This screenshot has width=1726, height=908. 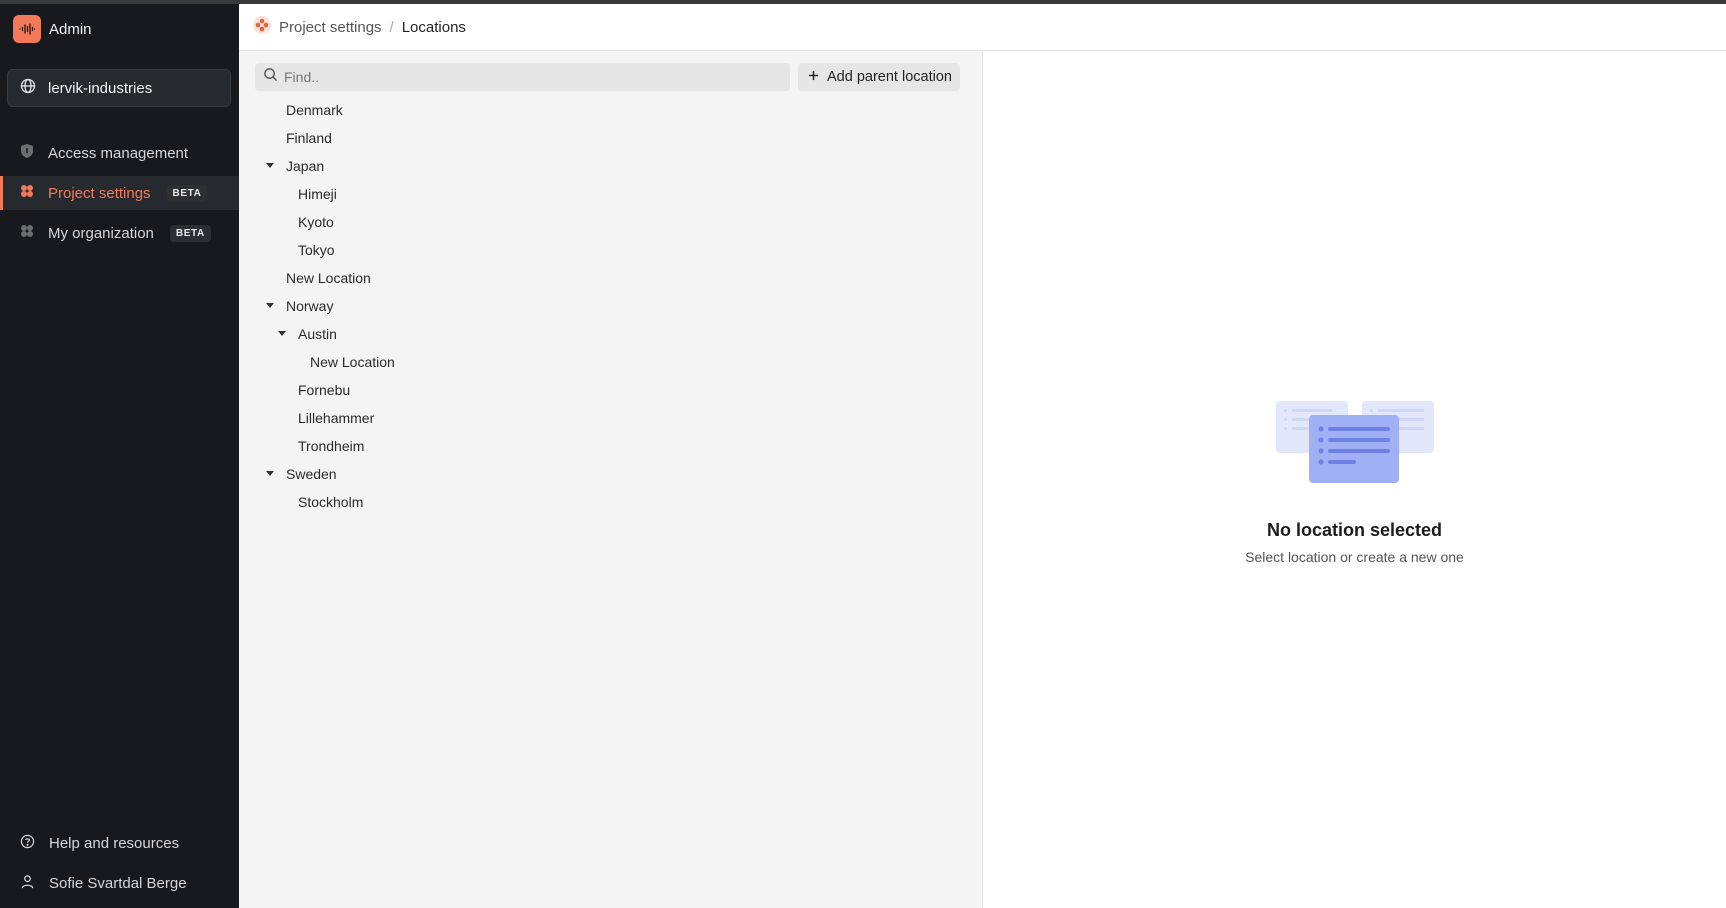 I want to click on tree-item: Denmark, so click(x=611, y=110).